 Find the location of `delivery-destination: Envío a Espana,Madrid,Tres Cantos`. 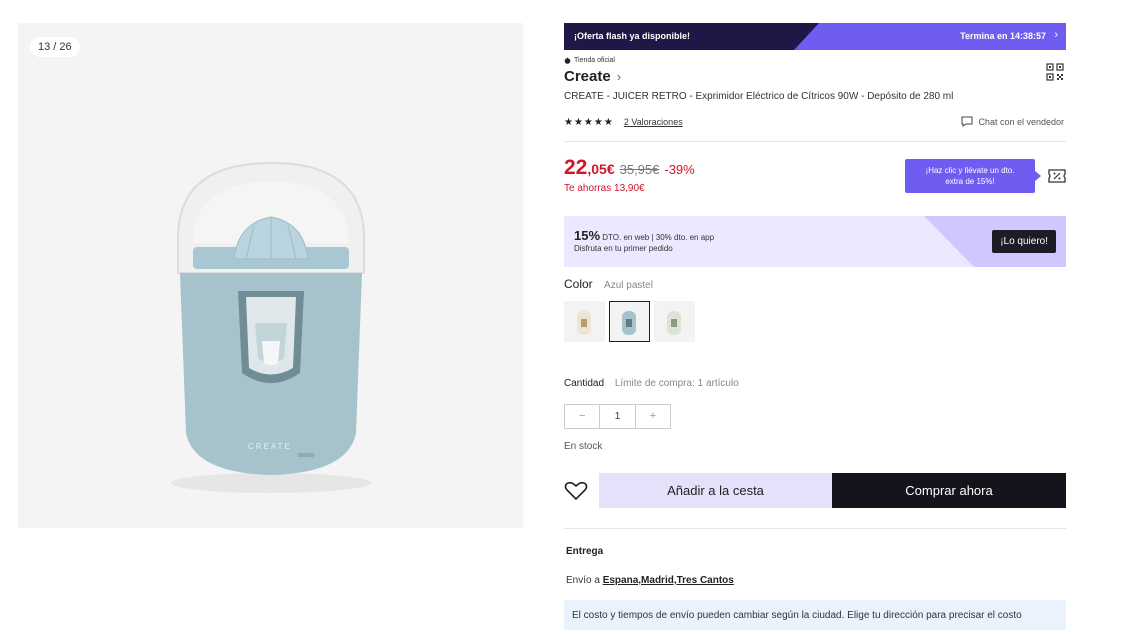

delivery-destination: Envío a Espana,Madrid,Tres Cantos is located at coordinates (816, 581).